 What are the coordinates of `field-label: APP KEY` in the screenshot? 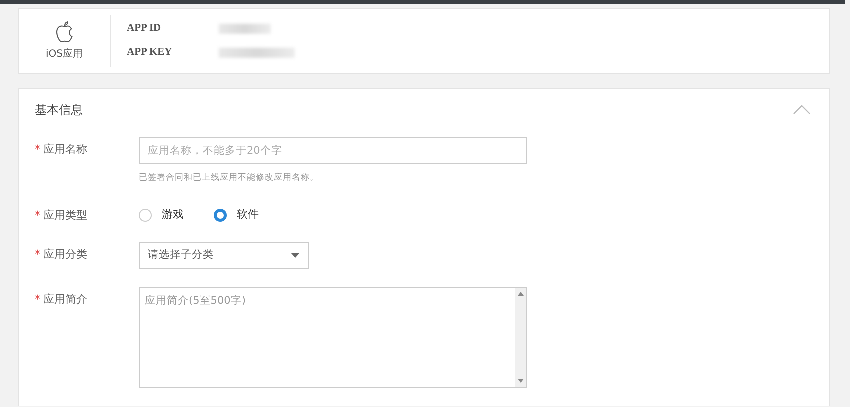 It's located at (150, 53).